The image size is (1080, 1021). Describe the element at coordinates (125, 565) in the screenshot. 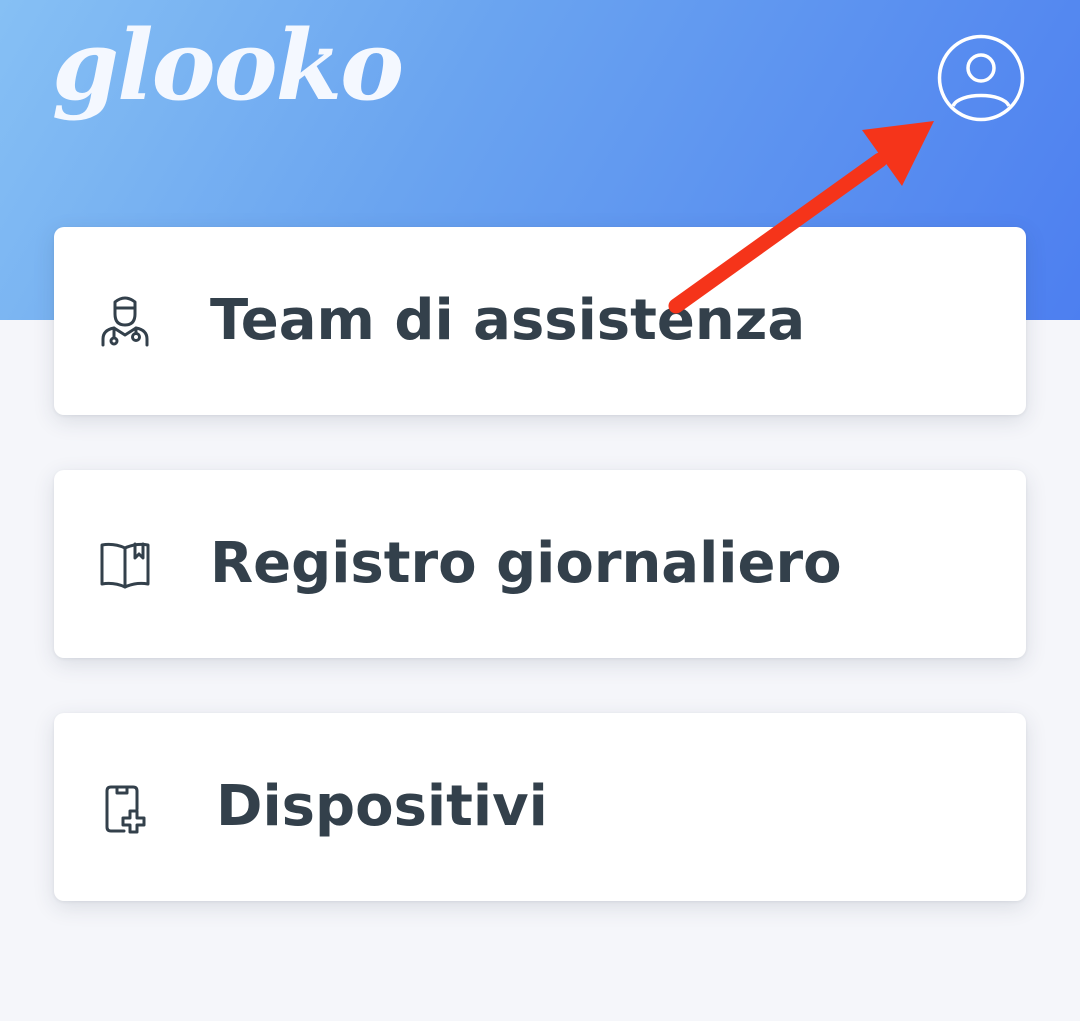

I see `logbook-icon` at that location.